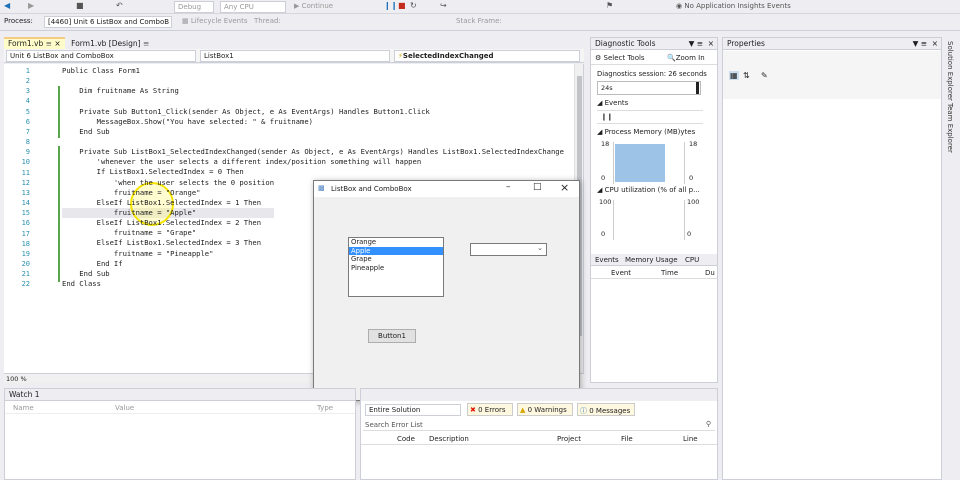 This screenshot has height=480, width=960. What do you see at coordinates (708, 424) in the screenshot?
I see `search-icon: ⚲` at bounding box center [708, 424].